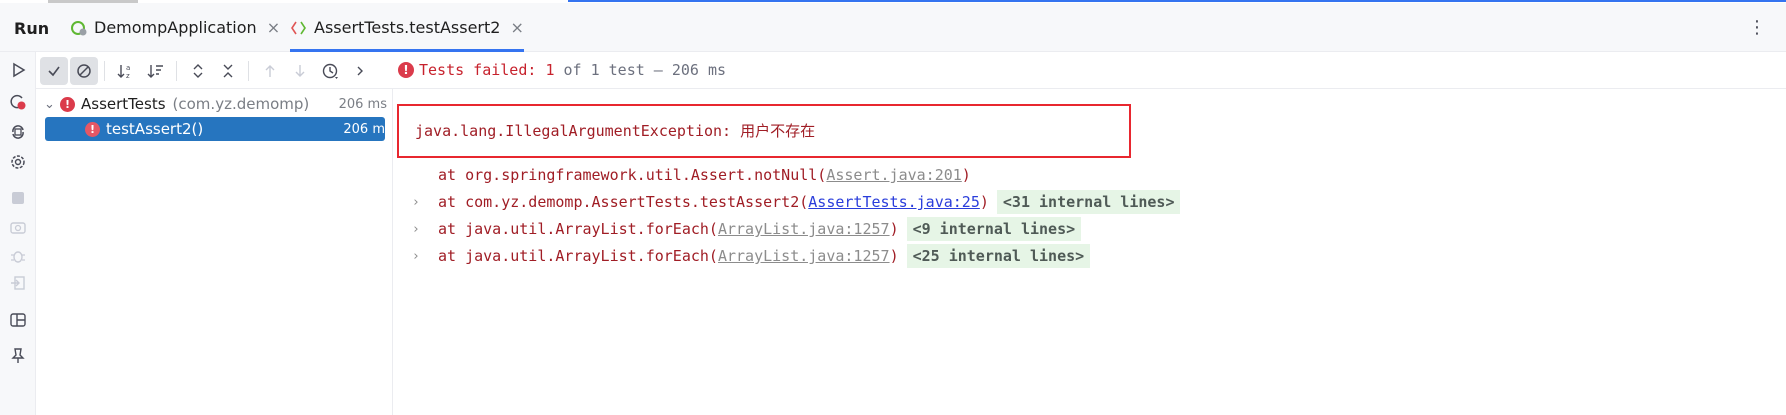  What do you see at coordinates (79, 28) in the screenshot?
I see `spring-boot-icon` at bounding box center [79, 28].